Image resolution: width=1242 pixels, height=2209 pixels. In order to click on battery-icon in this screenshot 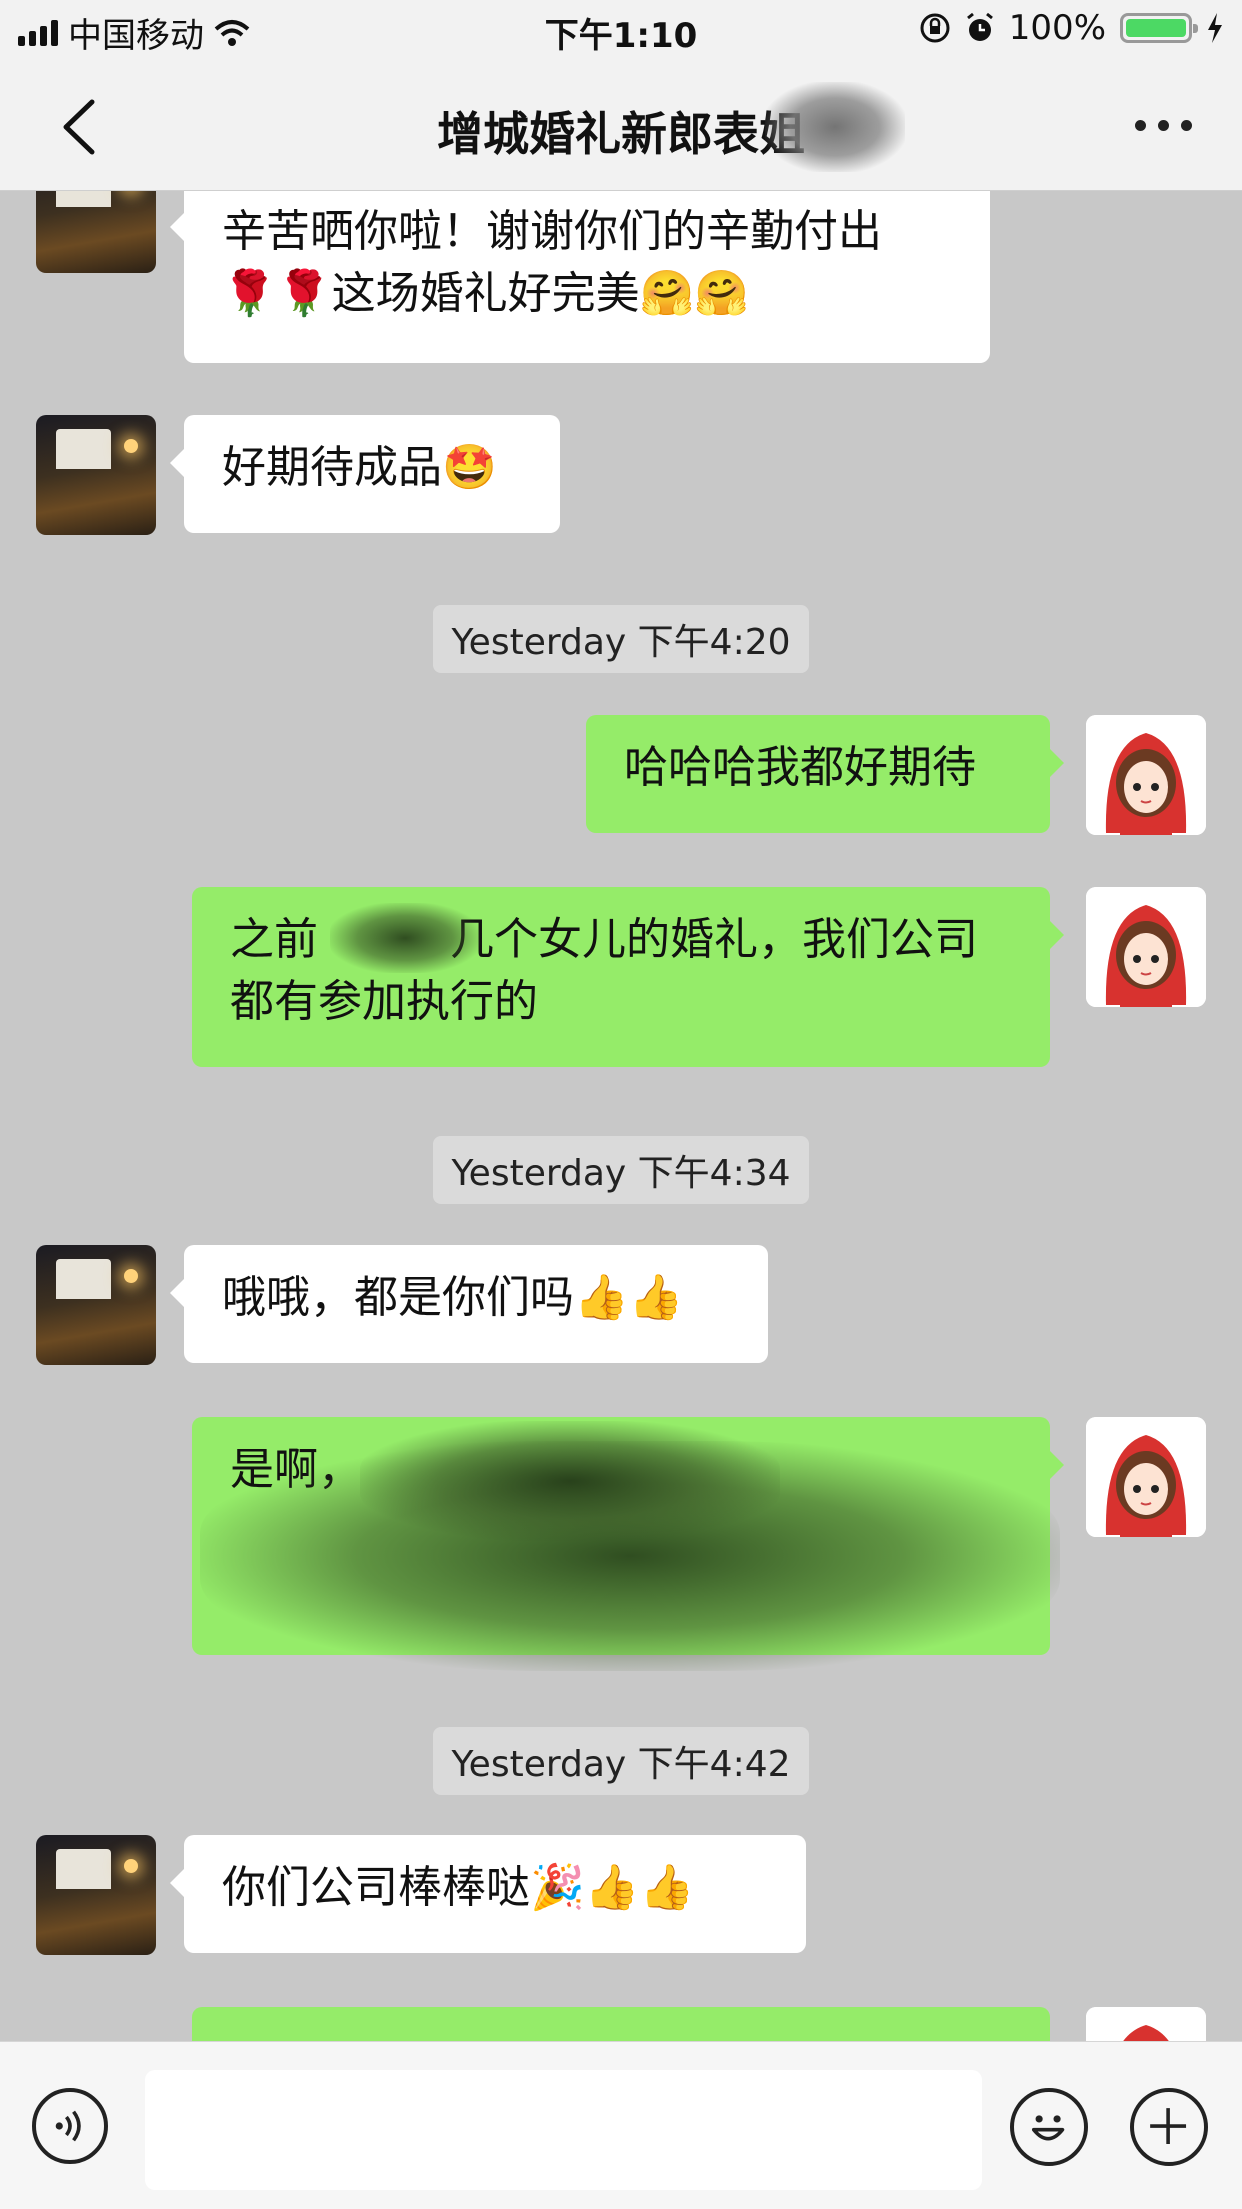, I will do `click(1159, 28)`.